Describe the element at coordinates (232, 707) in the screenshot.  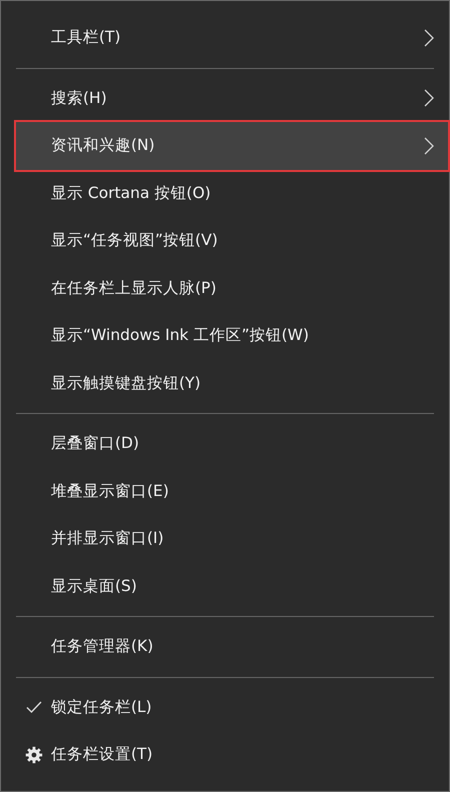
I see `menu-item: 锁定任务栏(L)` at that location.